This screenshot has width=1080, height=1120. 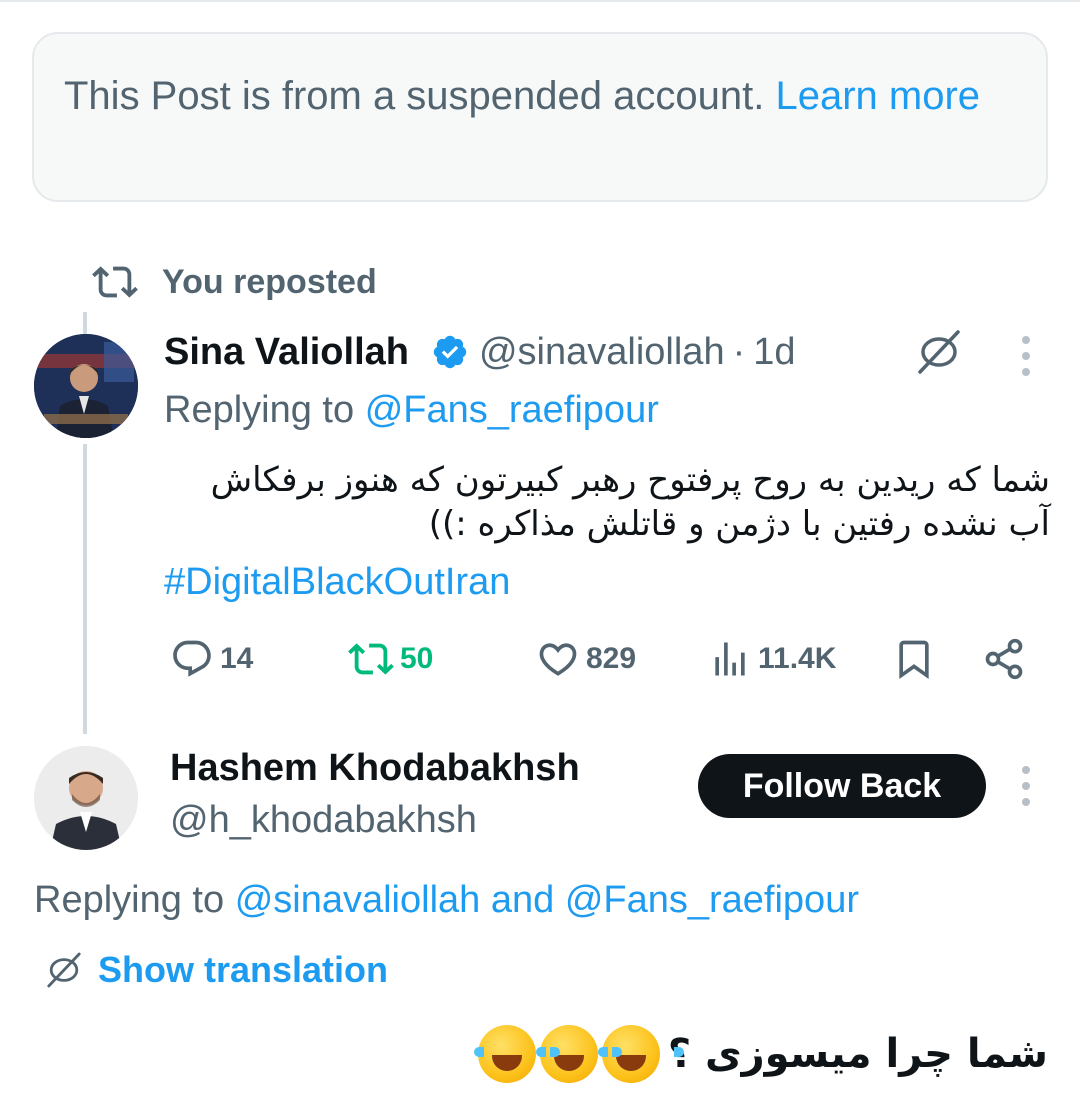 What do you see at coordinates (1026, 786) in the screenshot?
I see `reply-more-options-icon` at bounding box center [1026, 786].